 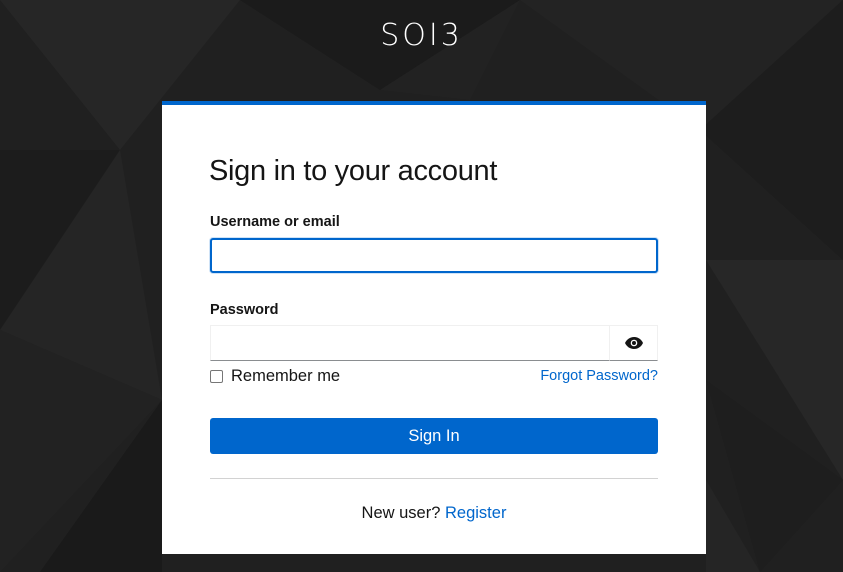 What do you see at coordinates (401, 513) in the screenshot?
I see `new-user-text: New user?` at bounding box center [401, 513].